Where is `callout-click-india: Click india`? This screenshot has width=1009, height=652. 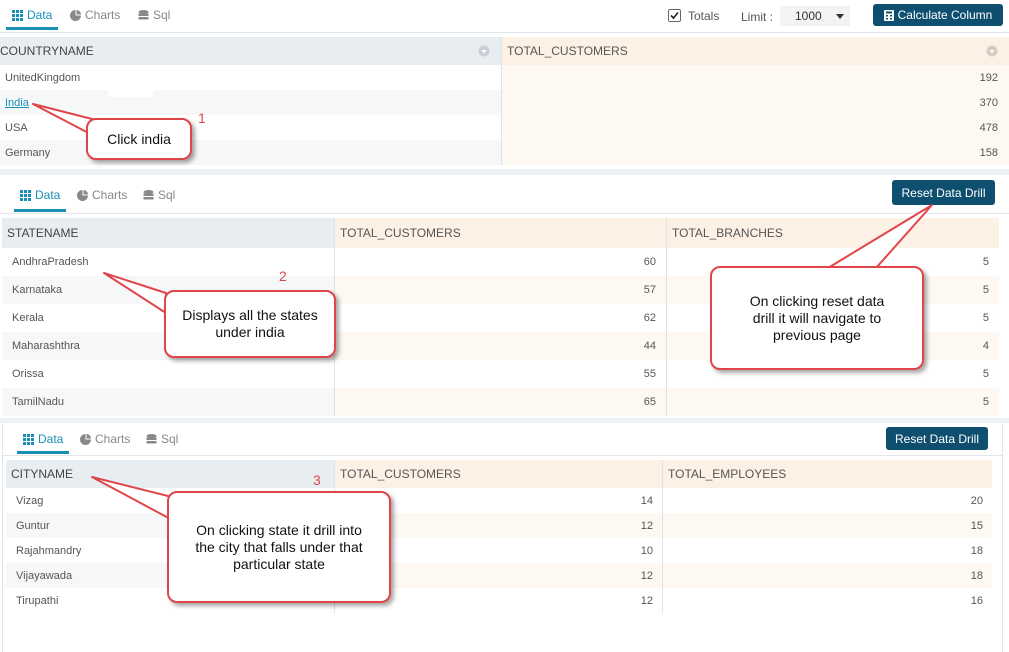 callout-click-india: Click india is located at coordinates (139, 139).